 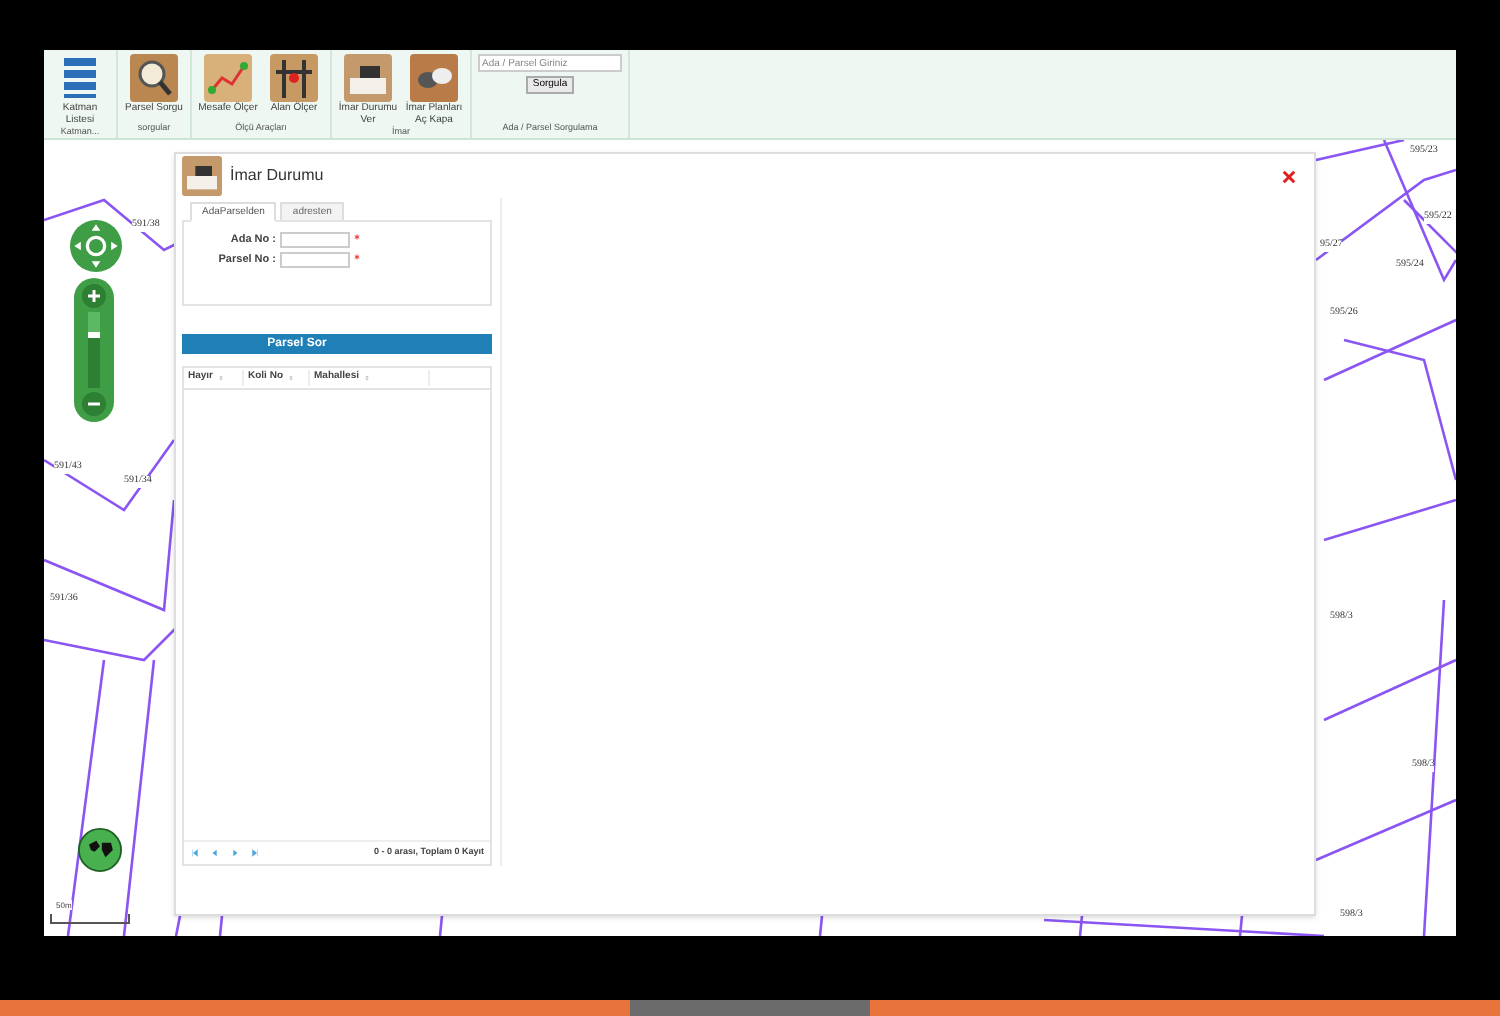 What do you see at coordinates (90, 919) in the screenshot?
I see `scale-bar` at bounding box center [90, 919].